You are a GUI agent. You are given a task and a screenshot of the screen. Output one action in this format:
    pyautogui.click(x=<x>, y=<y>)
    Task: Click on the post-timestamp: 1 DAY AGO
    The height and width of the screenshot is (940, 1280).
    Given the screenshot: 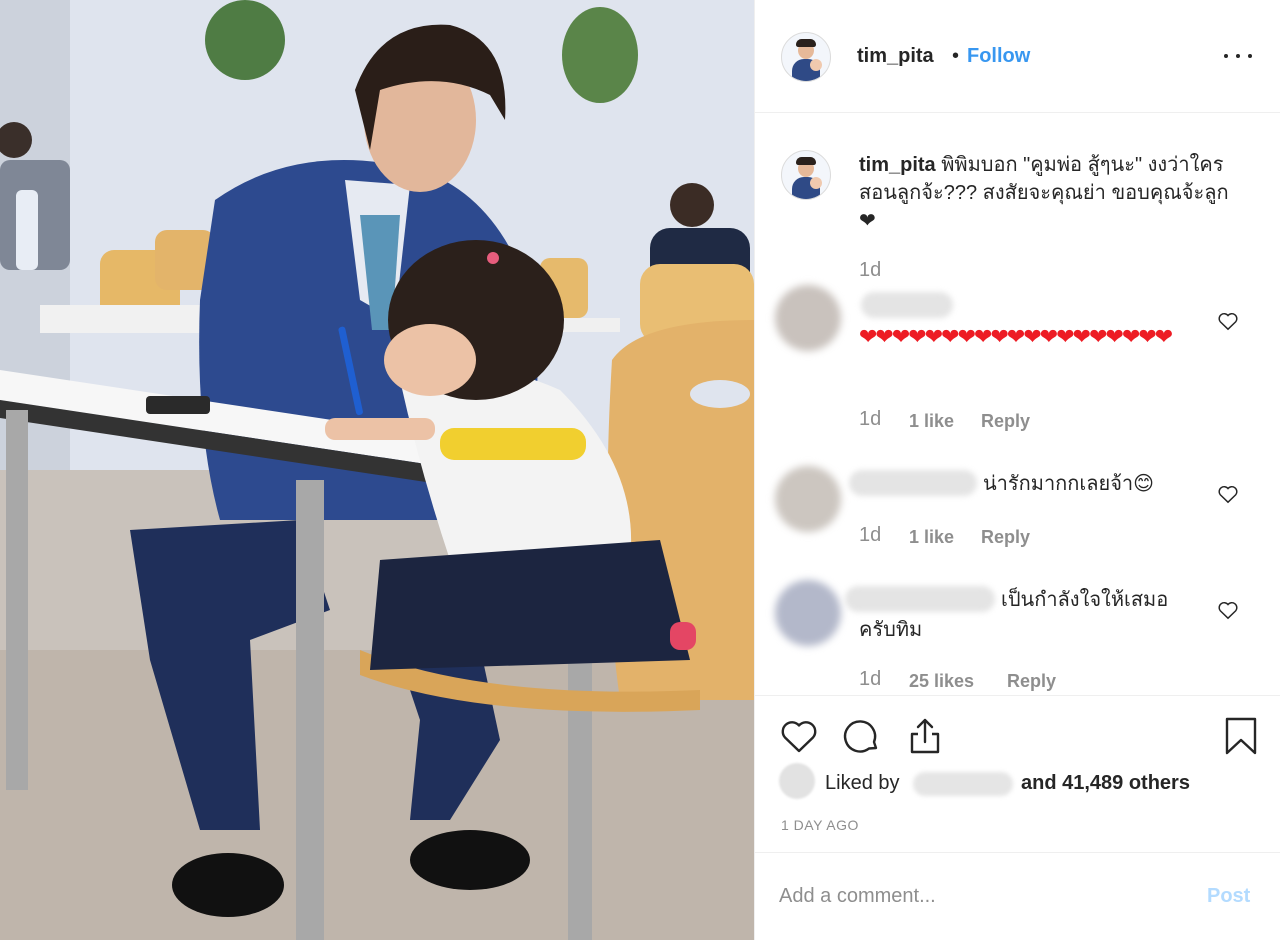 What is the action you would take?
    pyautogui.click(x=820, y=825)
    